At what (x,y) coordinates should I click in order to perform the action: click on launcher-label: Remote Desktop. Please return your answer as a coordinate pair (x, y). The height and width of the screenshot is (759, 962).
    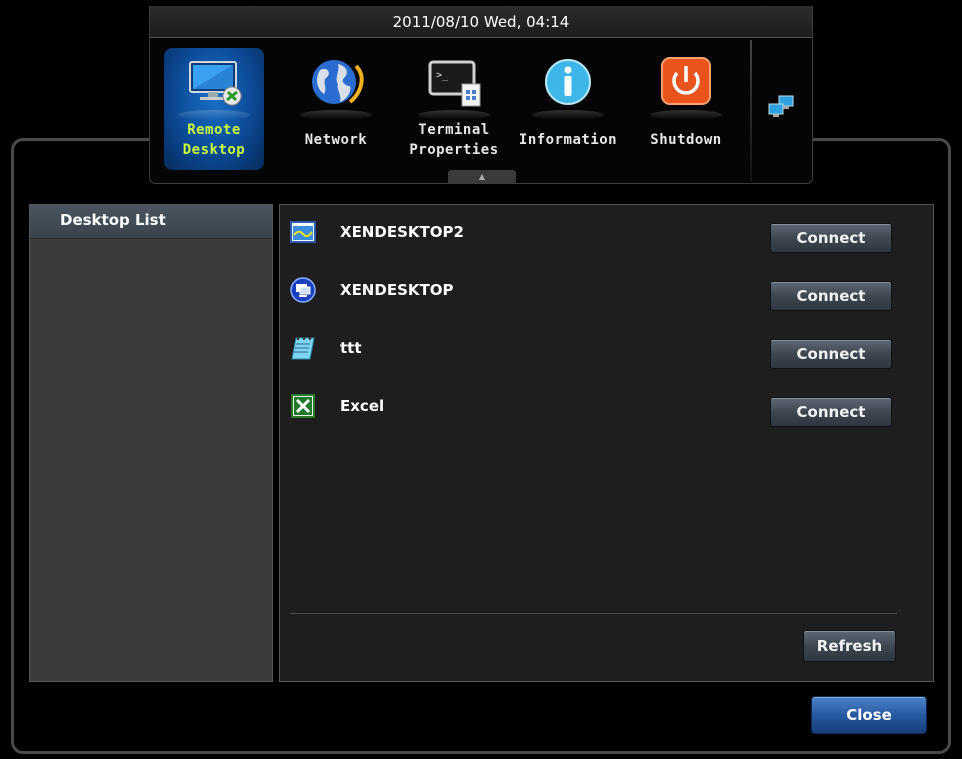
    Looking at the image, I should click on (214, 140).